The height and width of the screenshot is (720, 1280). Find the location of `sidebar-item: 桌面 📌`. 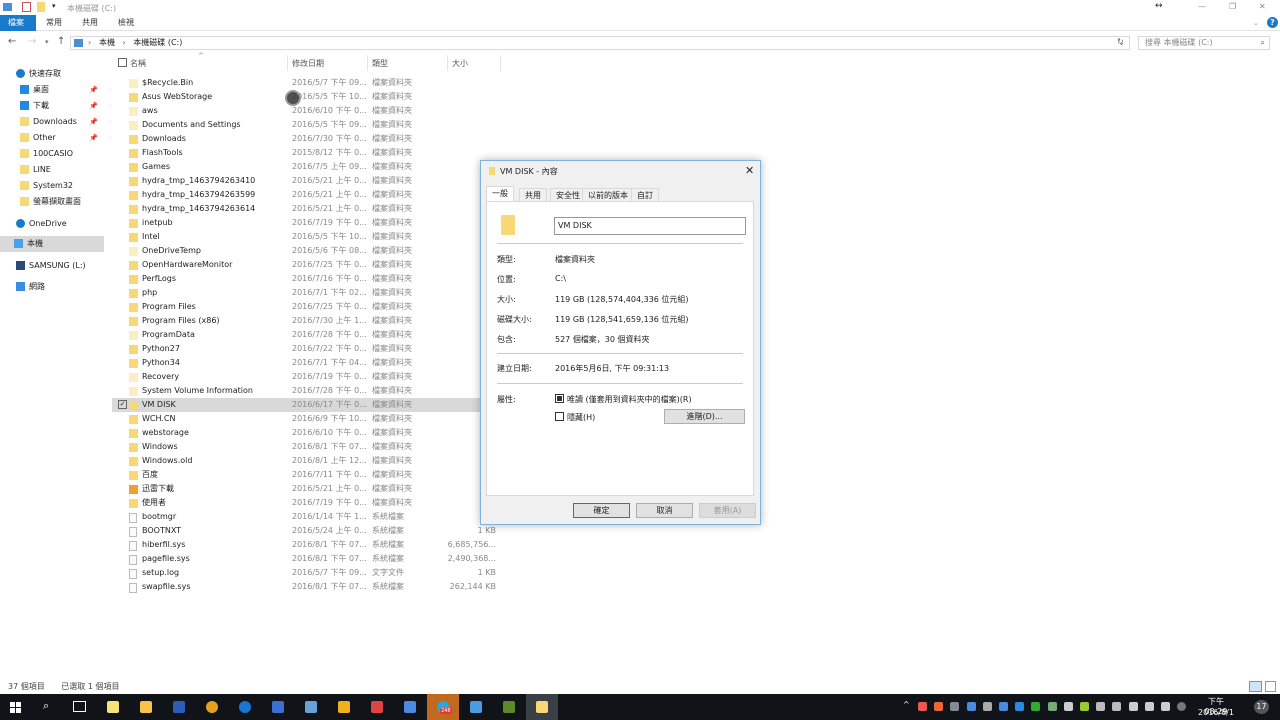

sidebar-item: 桌面 📌 is located at coordinates (52, 90).